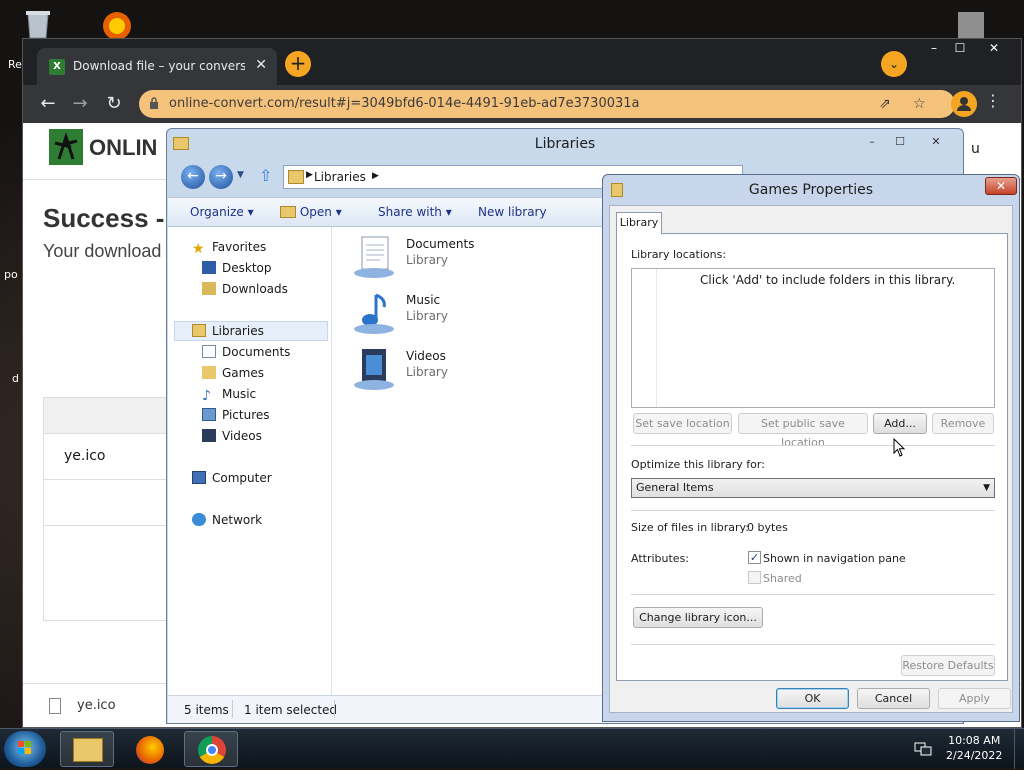 This screenshot has width=1024, height=770. Describe the element at coordinates (57, 67) in the screenshot. I see `online-convert-favicon-icon: X` at that location.